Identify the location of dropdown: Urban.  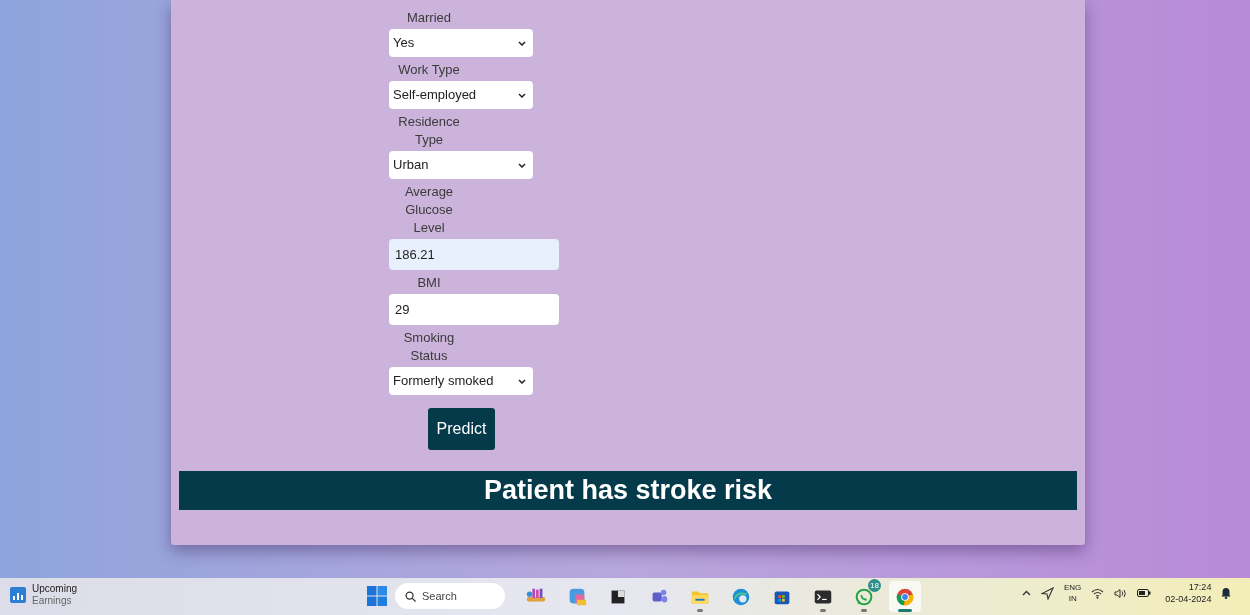
(461, 165).